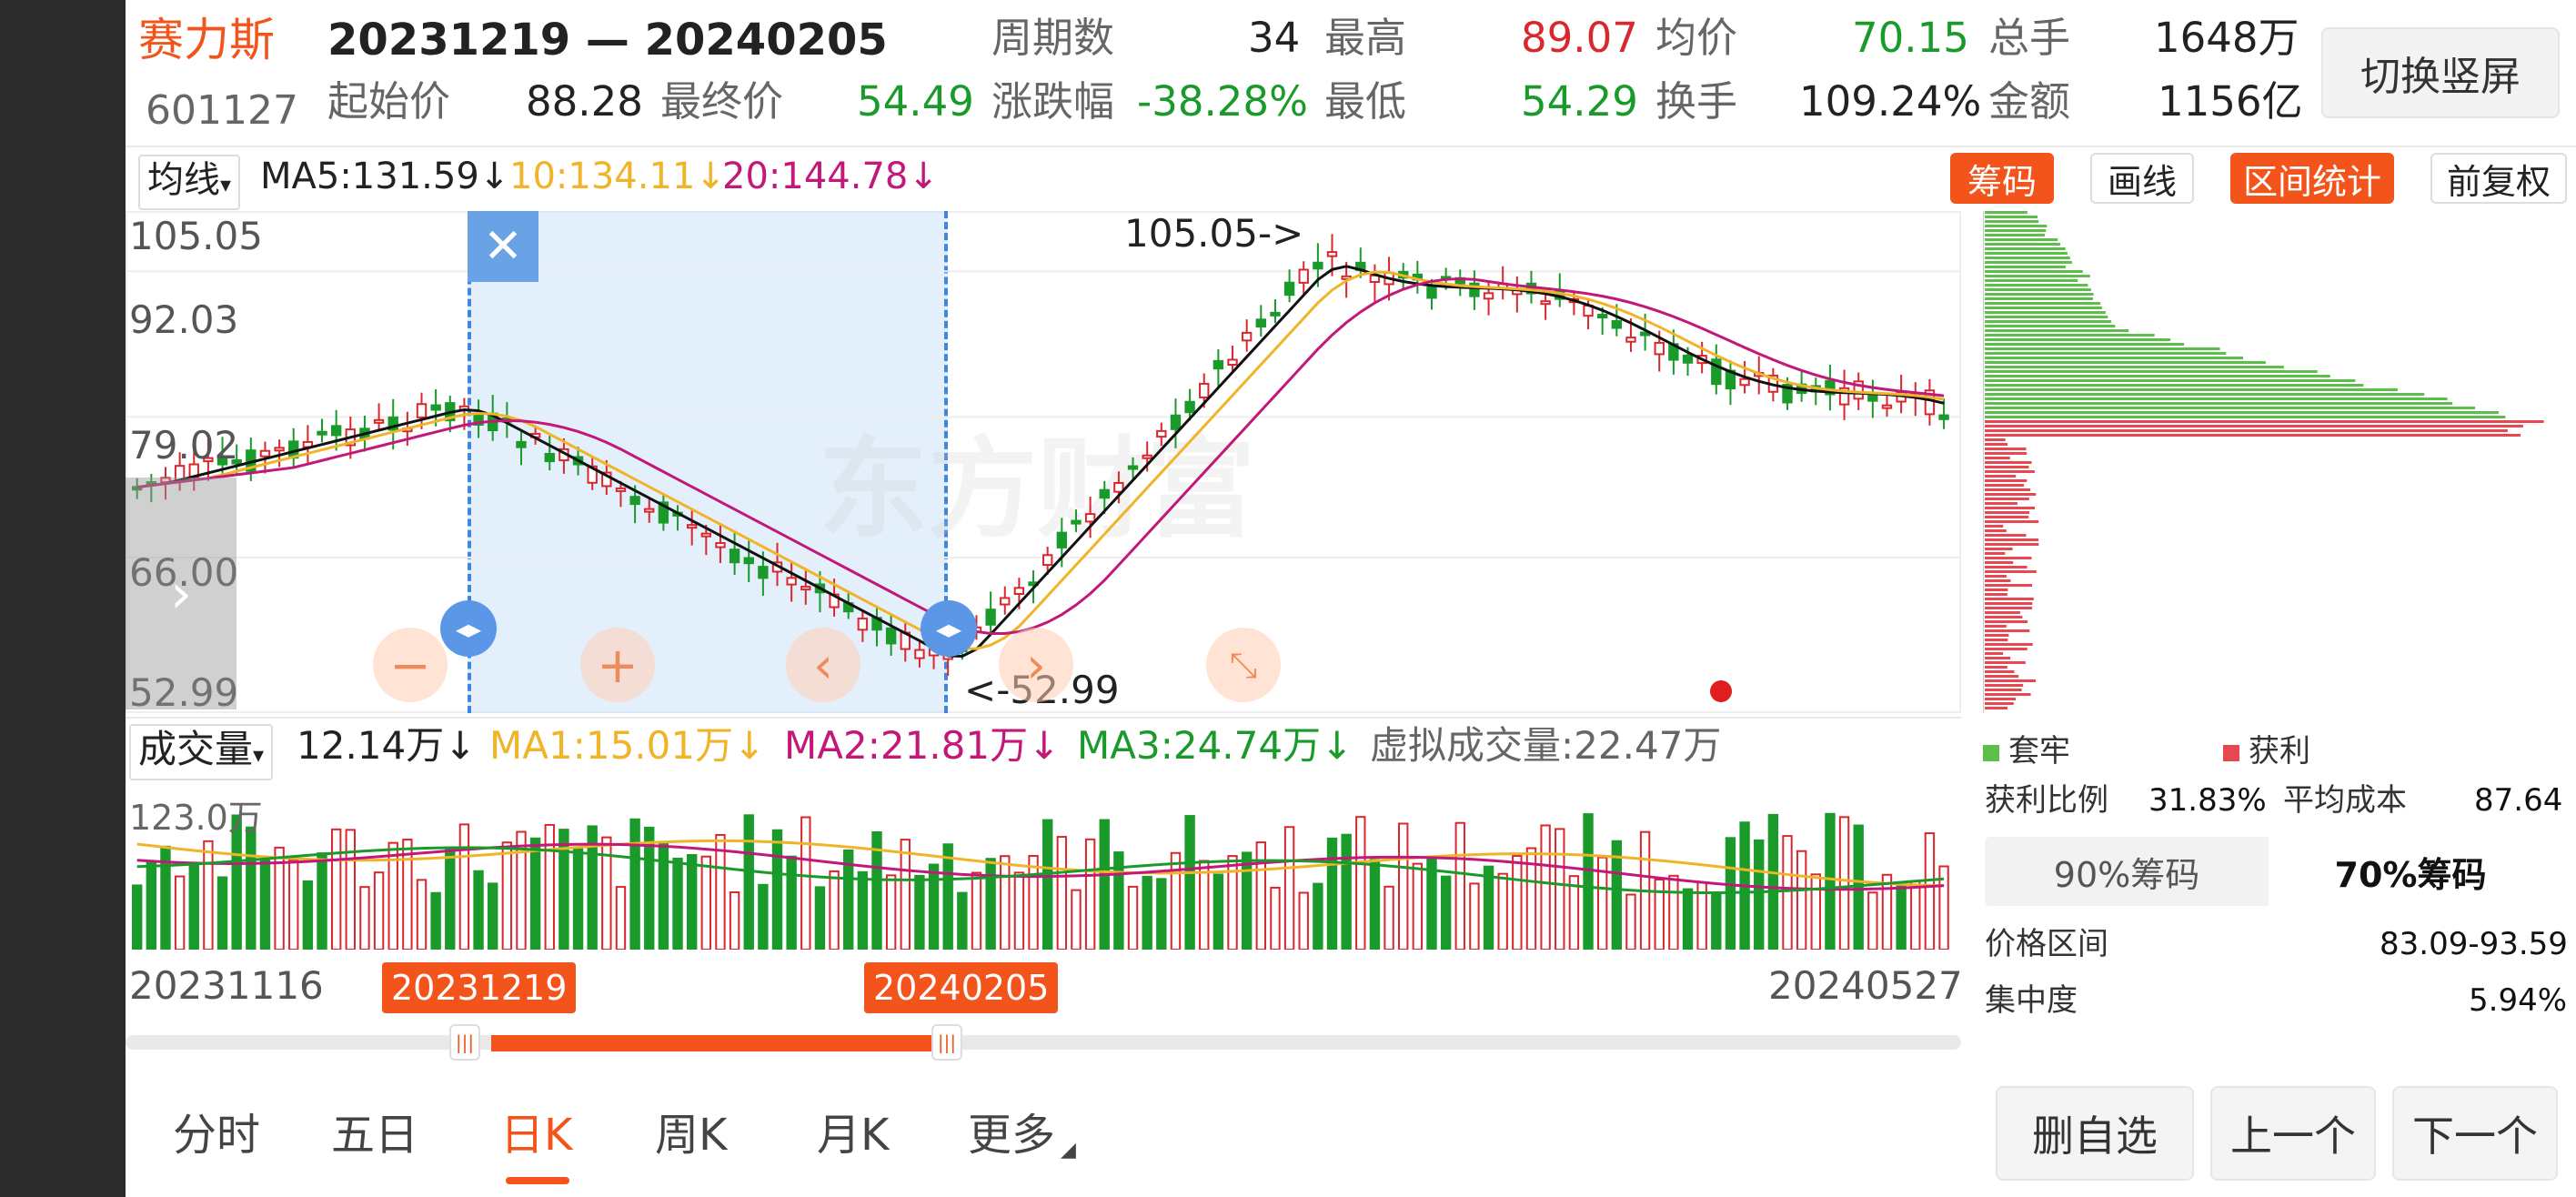  I want to click on switch-portrait-button: 切换竖屏, so click(2440, 72).